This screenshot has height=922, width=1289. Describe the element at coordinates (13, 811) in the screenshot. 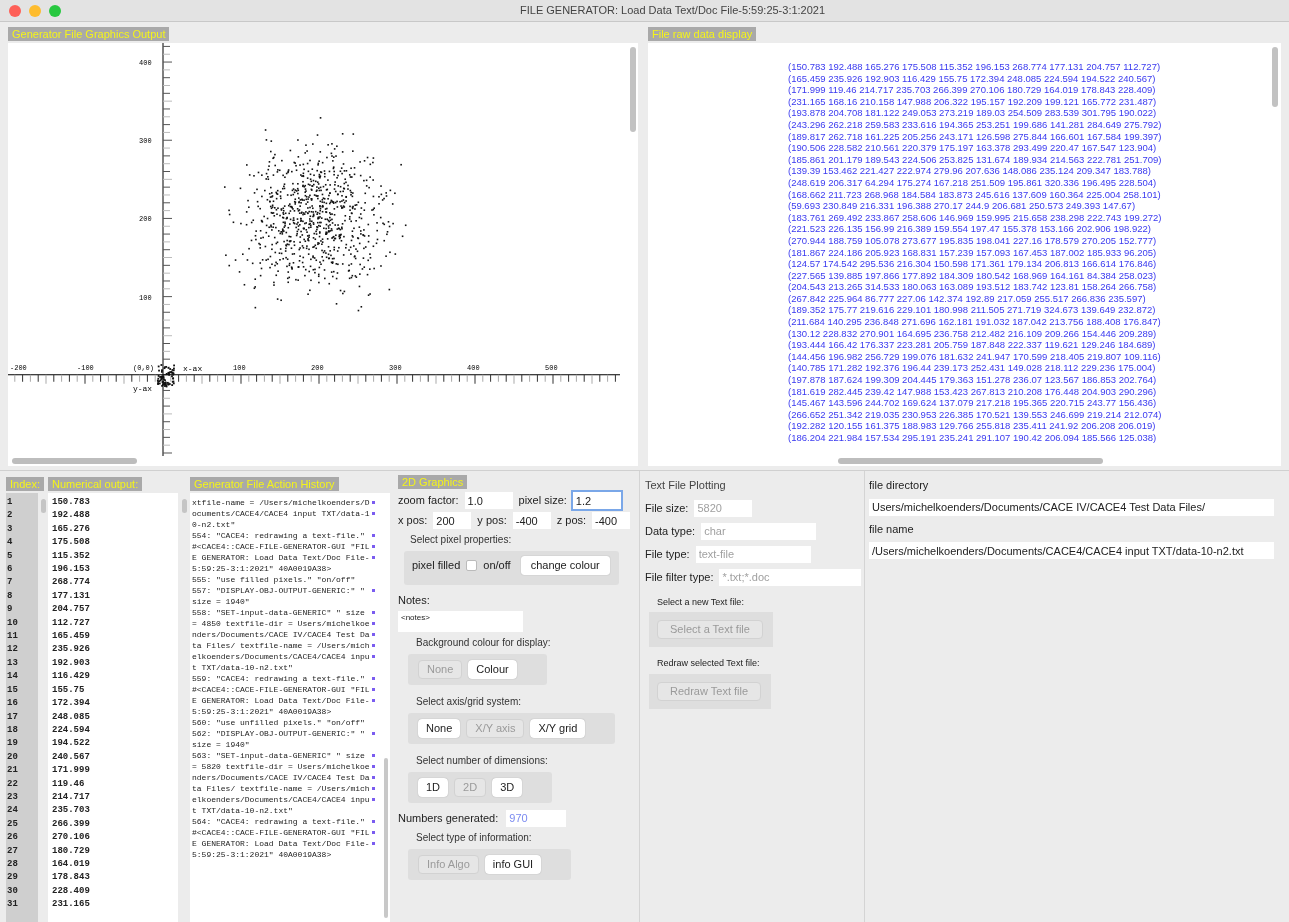

I see `index-number: 24` at that location.